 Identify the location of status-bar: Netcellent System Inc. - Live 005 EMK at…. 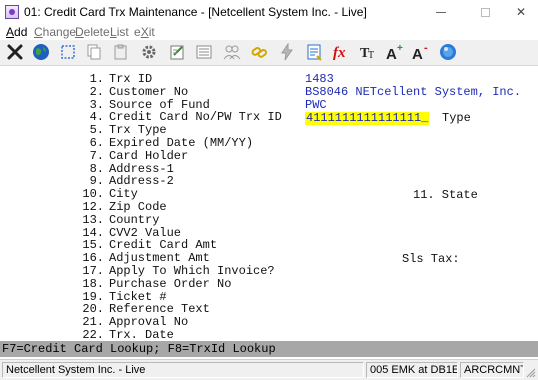
(269, 369).